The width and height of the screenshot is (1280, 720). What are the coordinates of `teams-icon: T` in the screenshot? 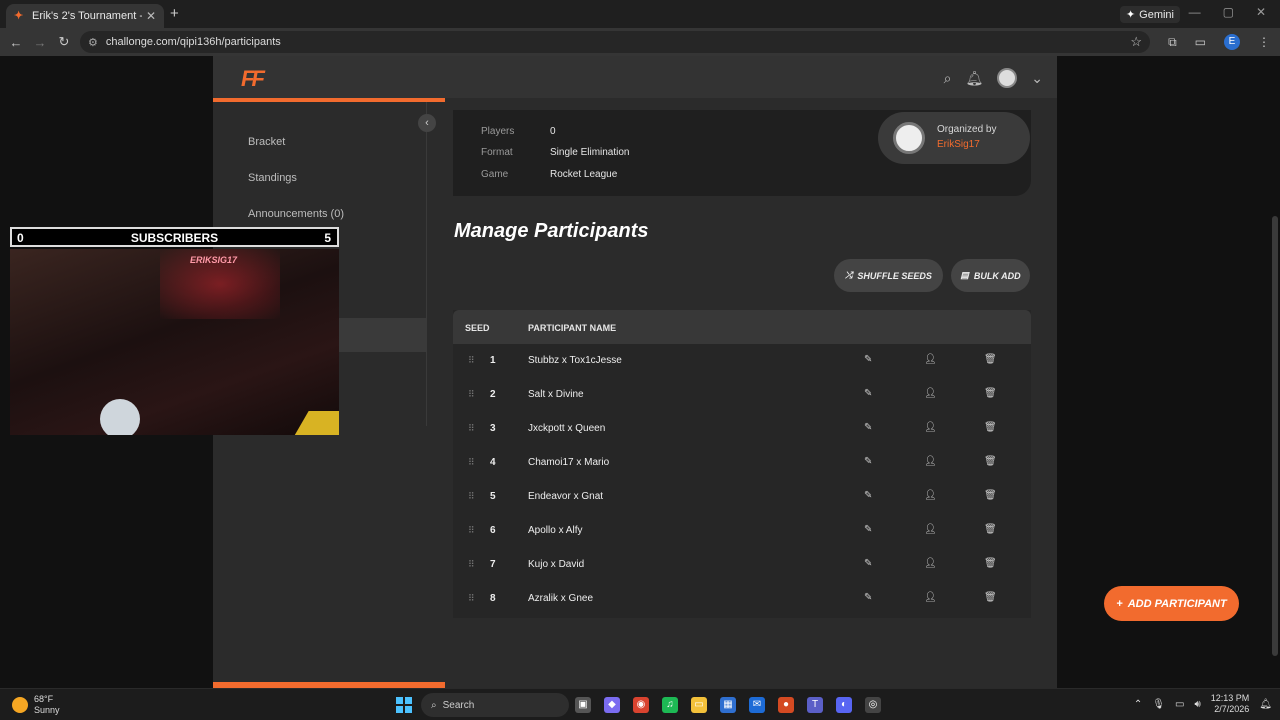 It's located at (815, 705).